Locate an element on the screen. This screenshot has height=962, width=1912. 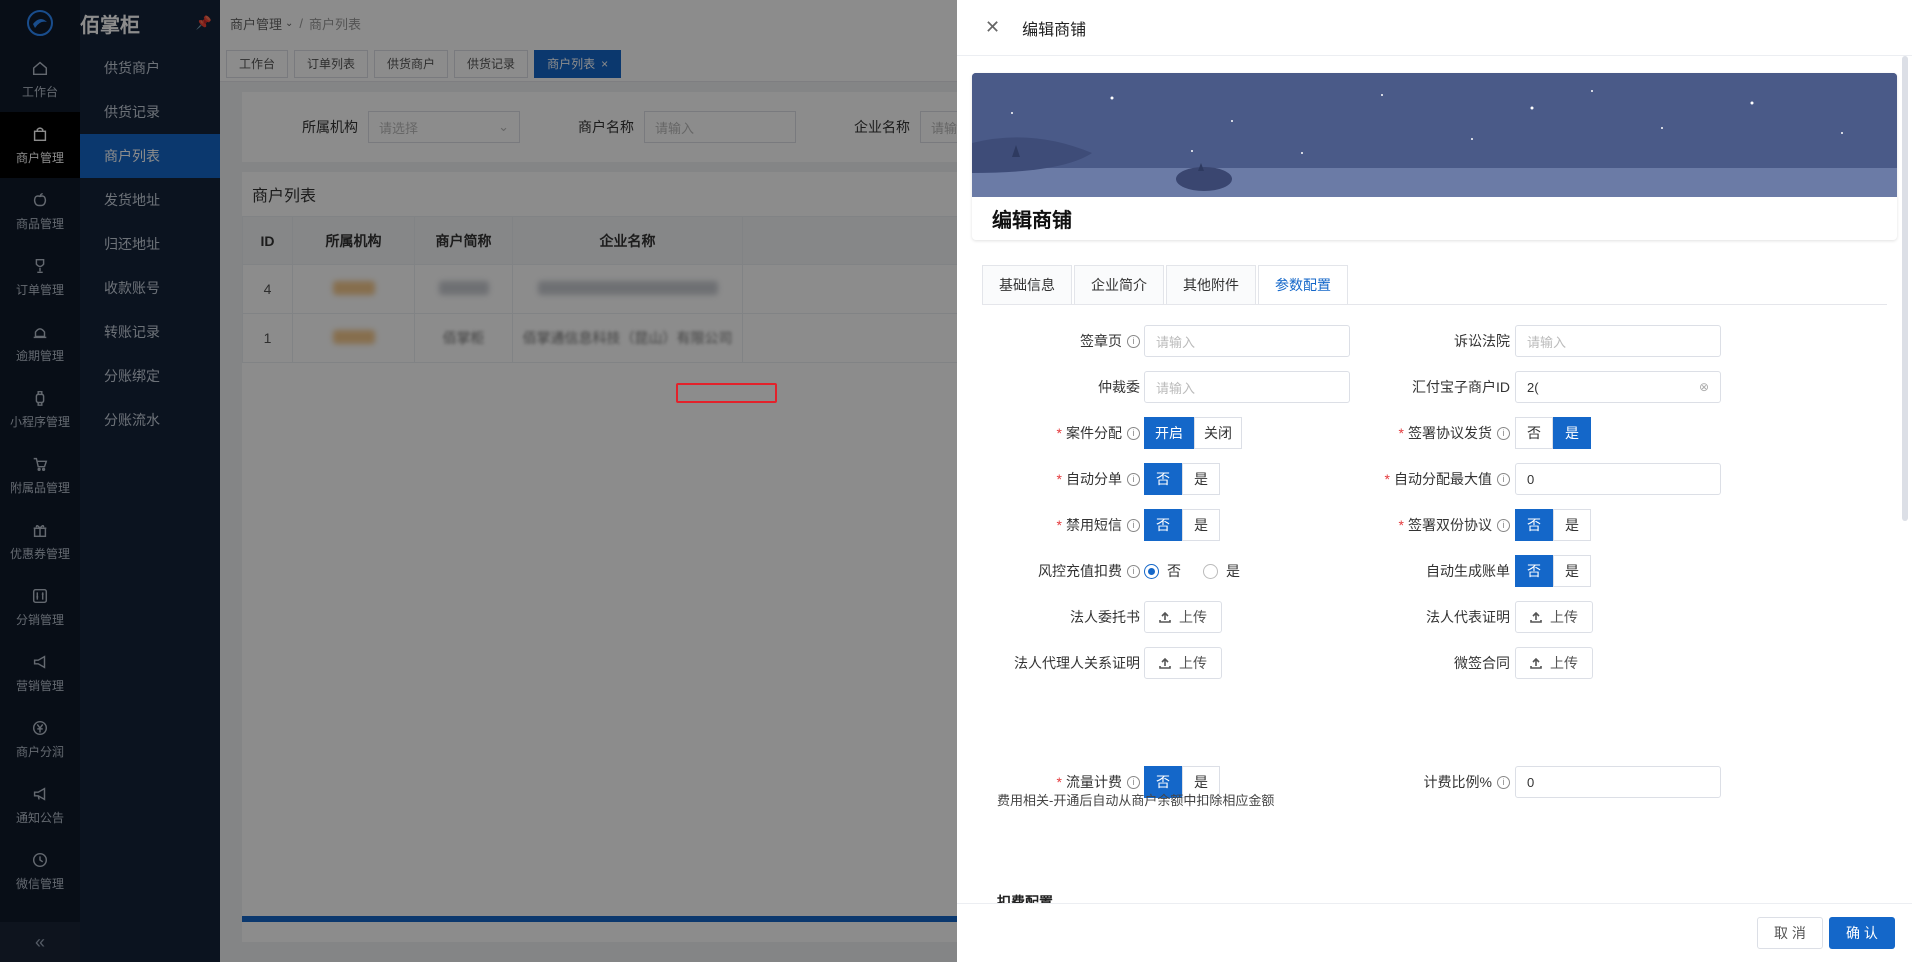
field-input-arbitration: 请输入 is located at coordinates (1247, 387).